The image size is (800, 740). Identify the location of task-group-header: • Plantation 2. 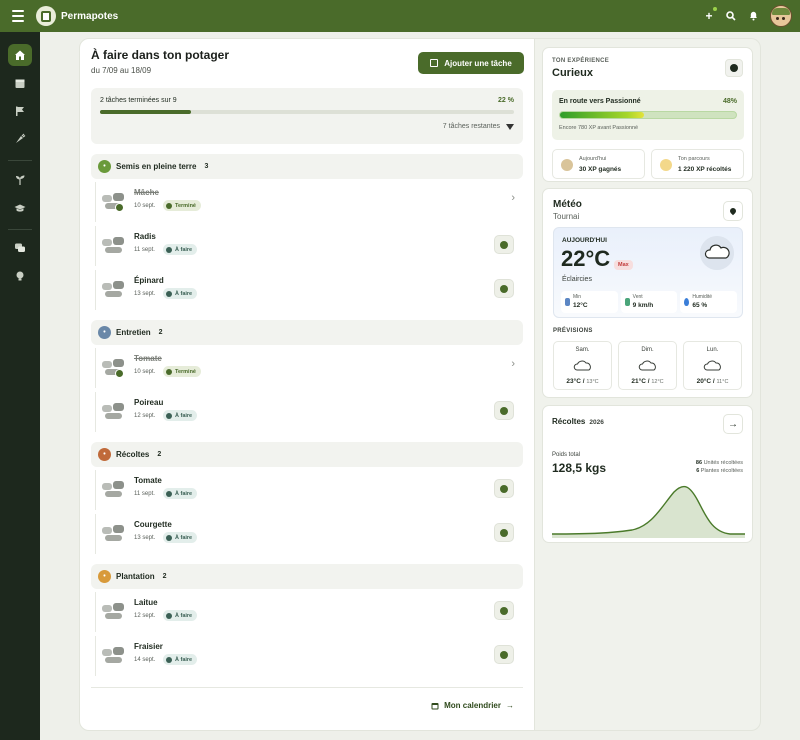
(307, 576).